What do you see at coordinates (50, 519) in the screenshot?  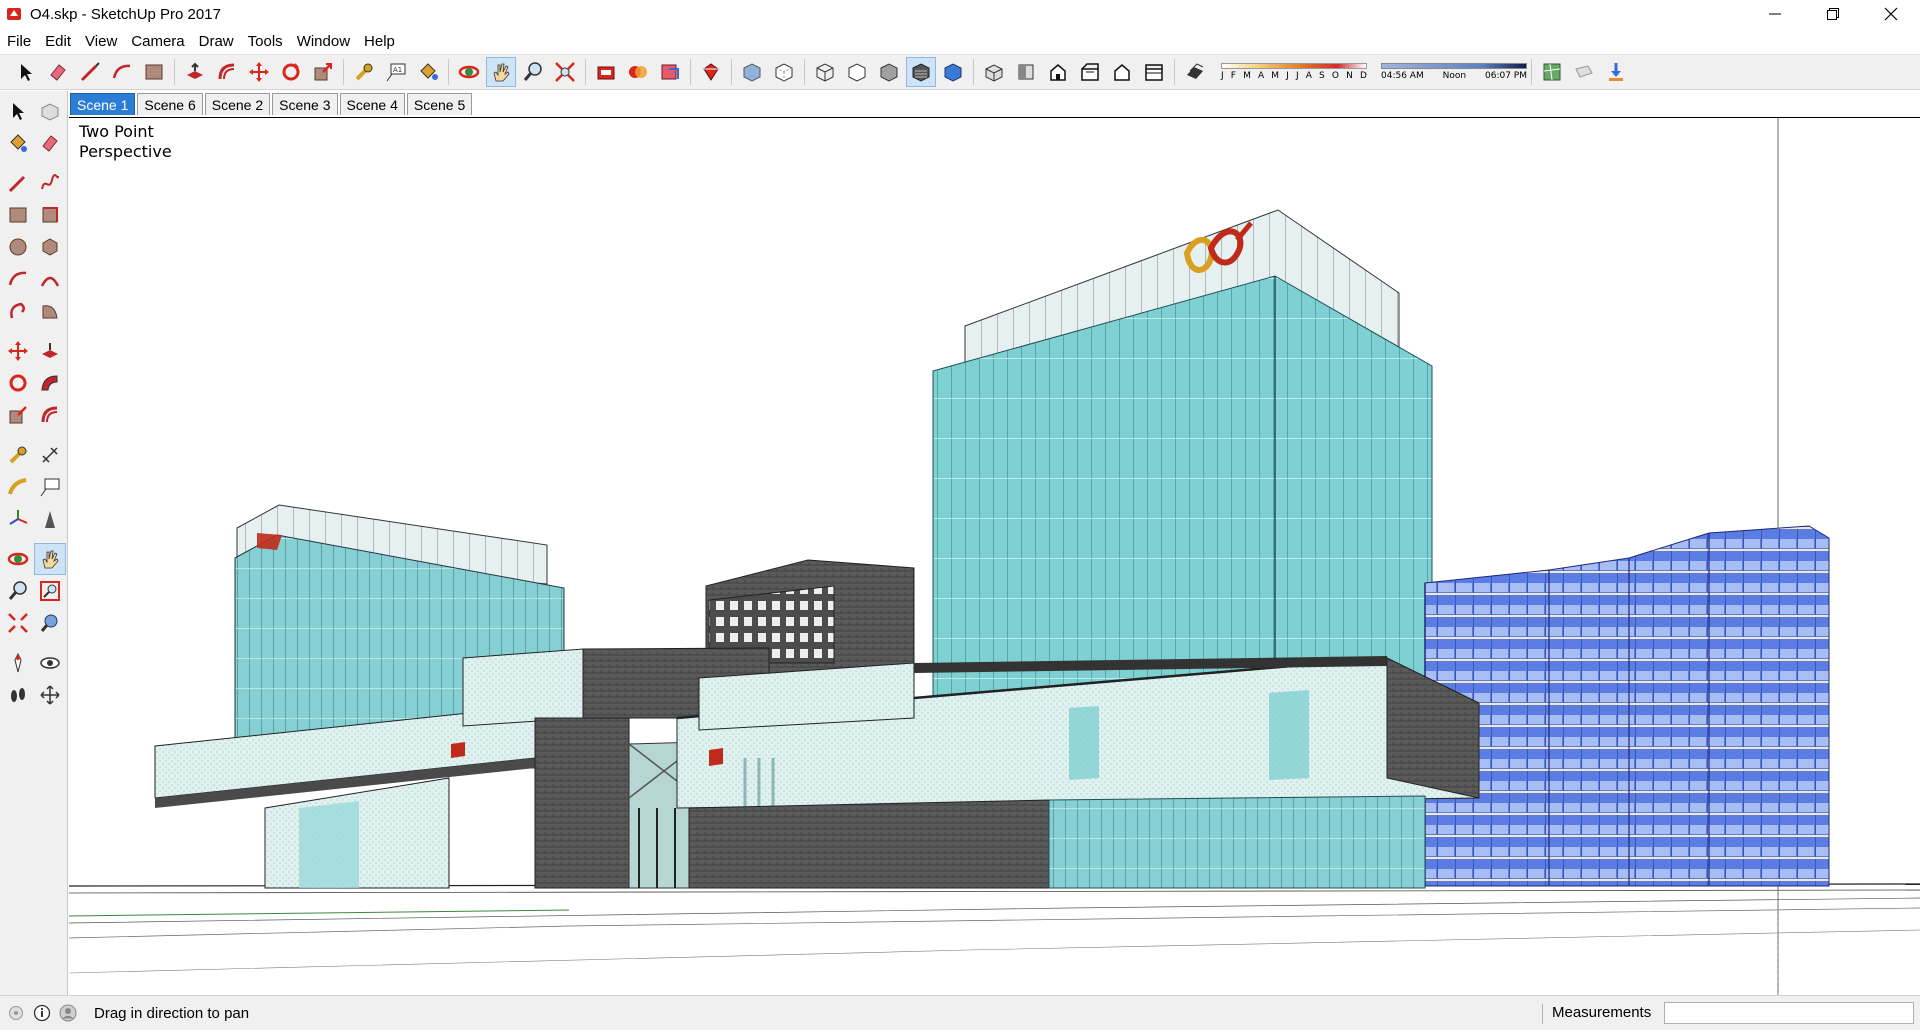 I see `left-3d-text-button` at bounding box center [50, 519].